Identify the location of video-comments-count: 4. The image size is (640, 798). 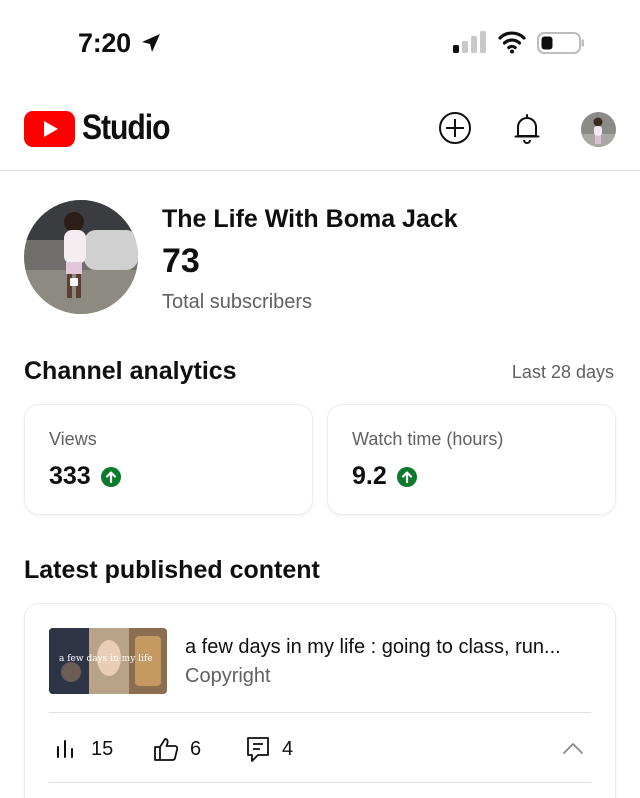
(288, 748).